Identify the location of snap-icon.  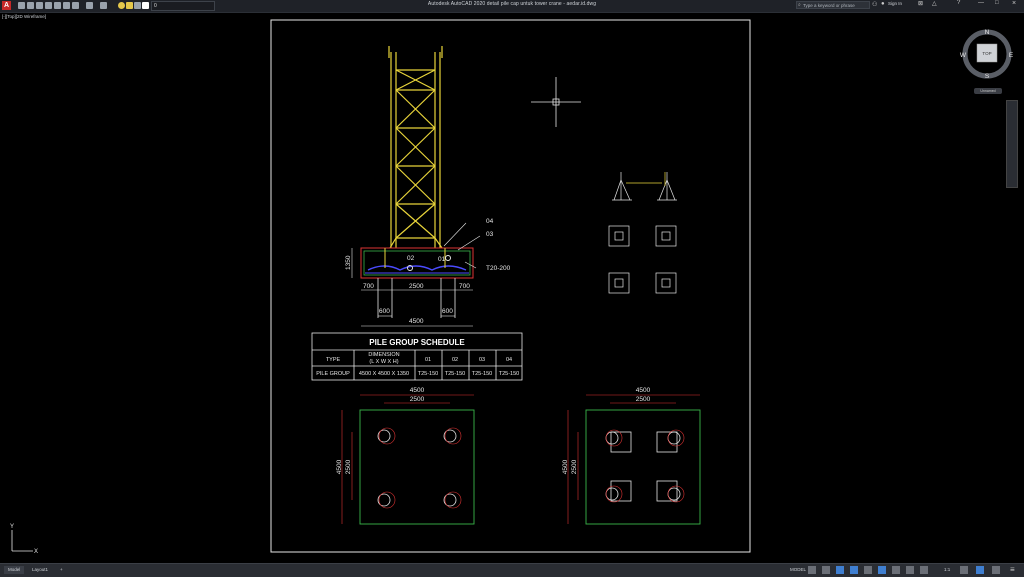
(826, 570).